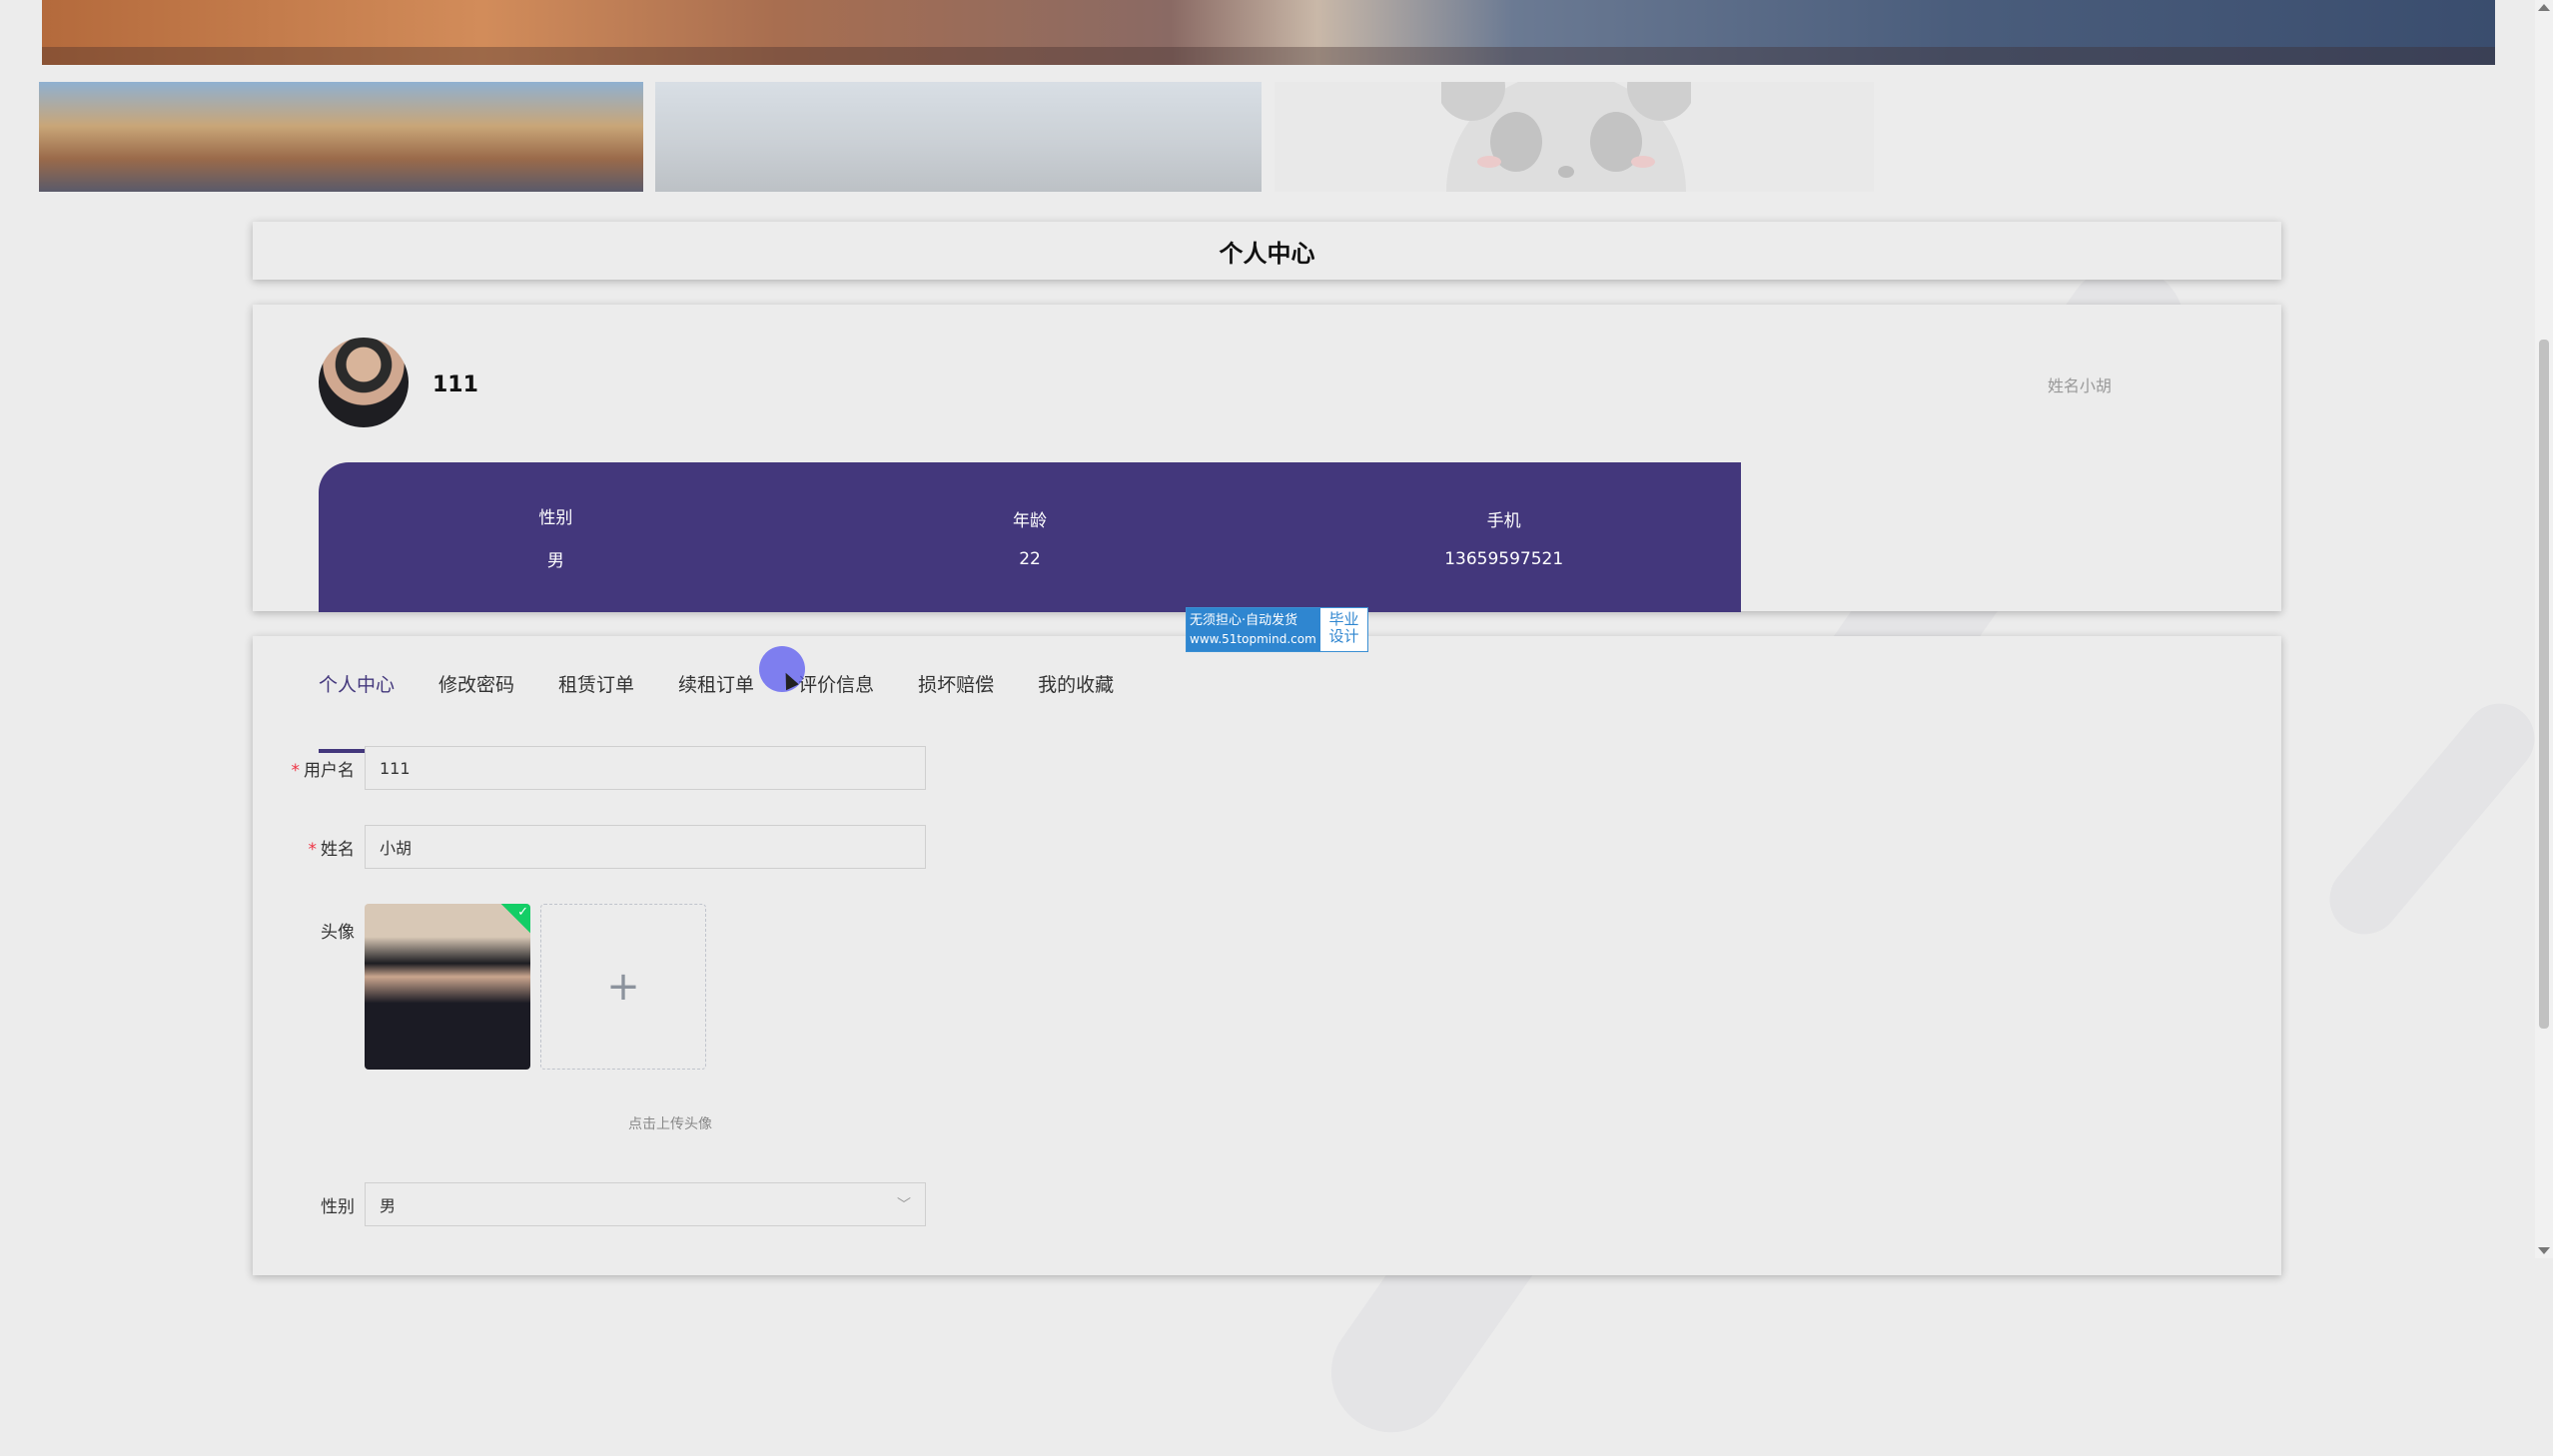  What do you see at coordinates (448, 987) in the screenshot?
I see `uploaded-avatar-image: ✓` at bounding box center [448, 987].